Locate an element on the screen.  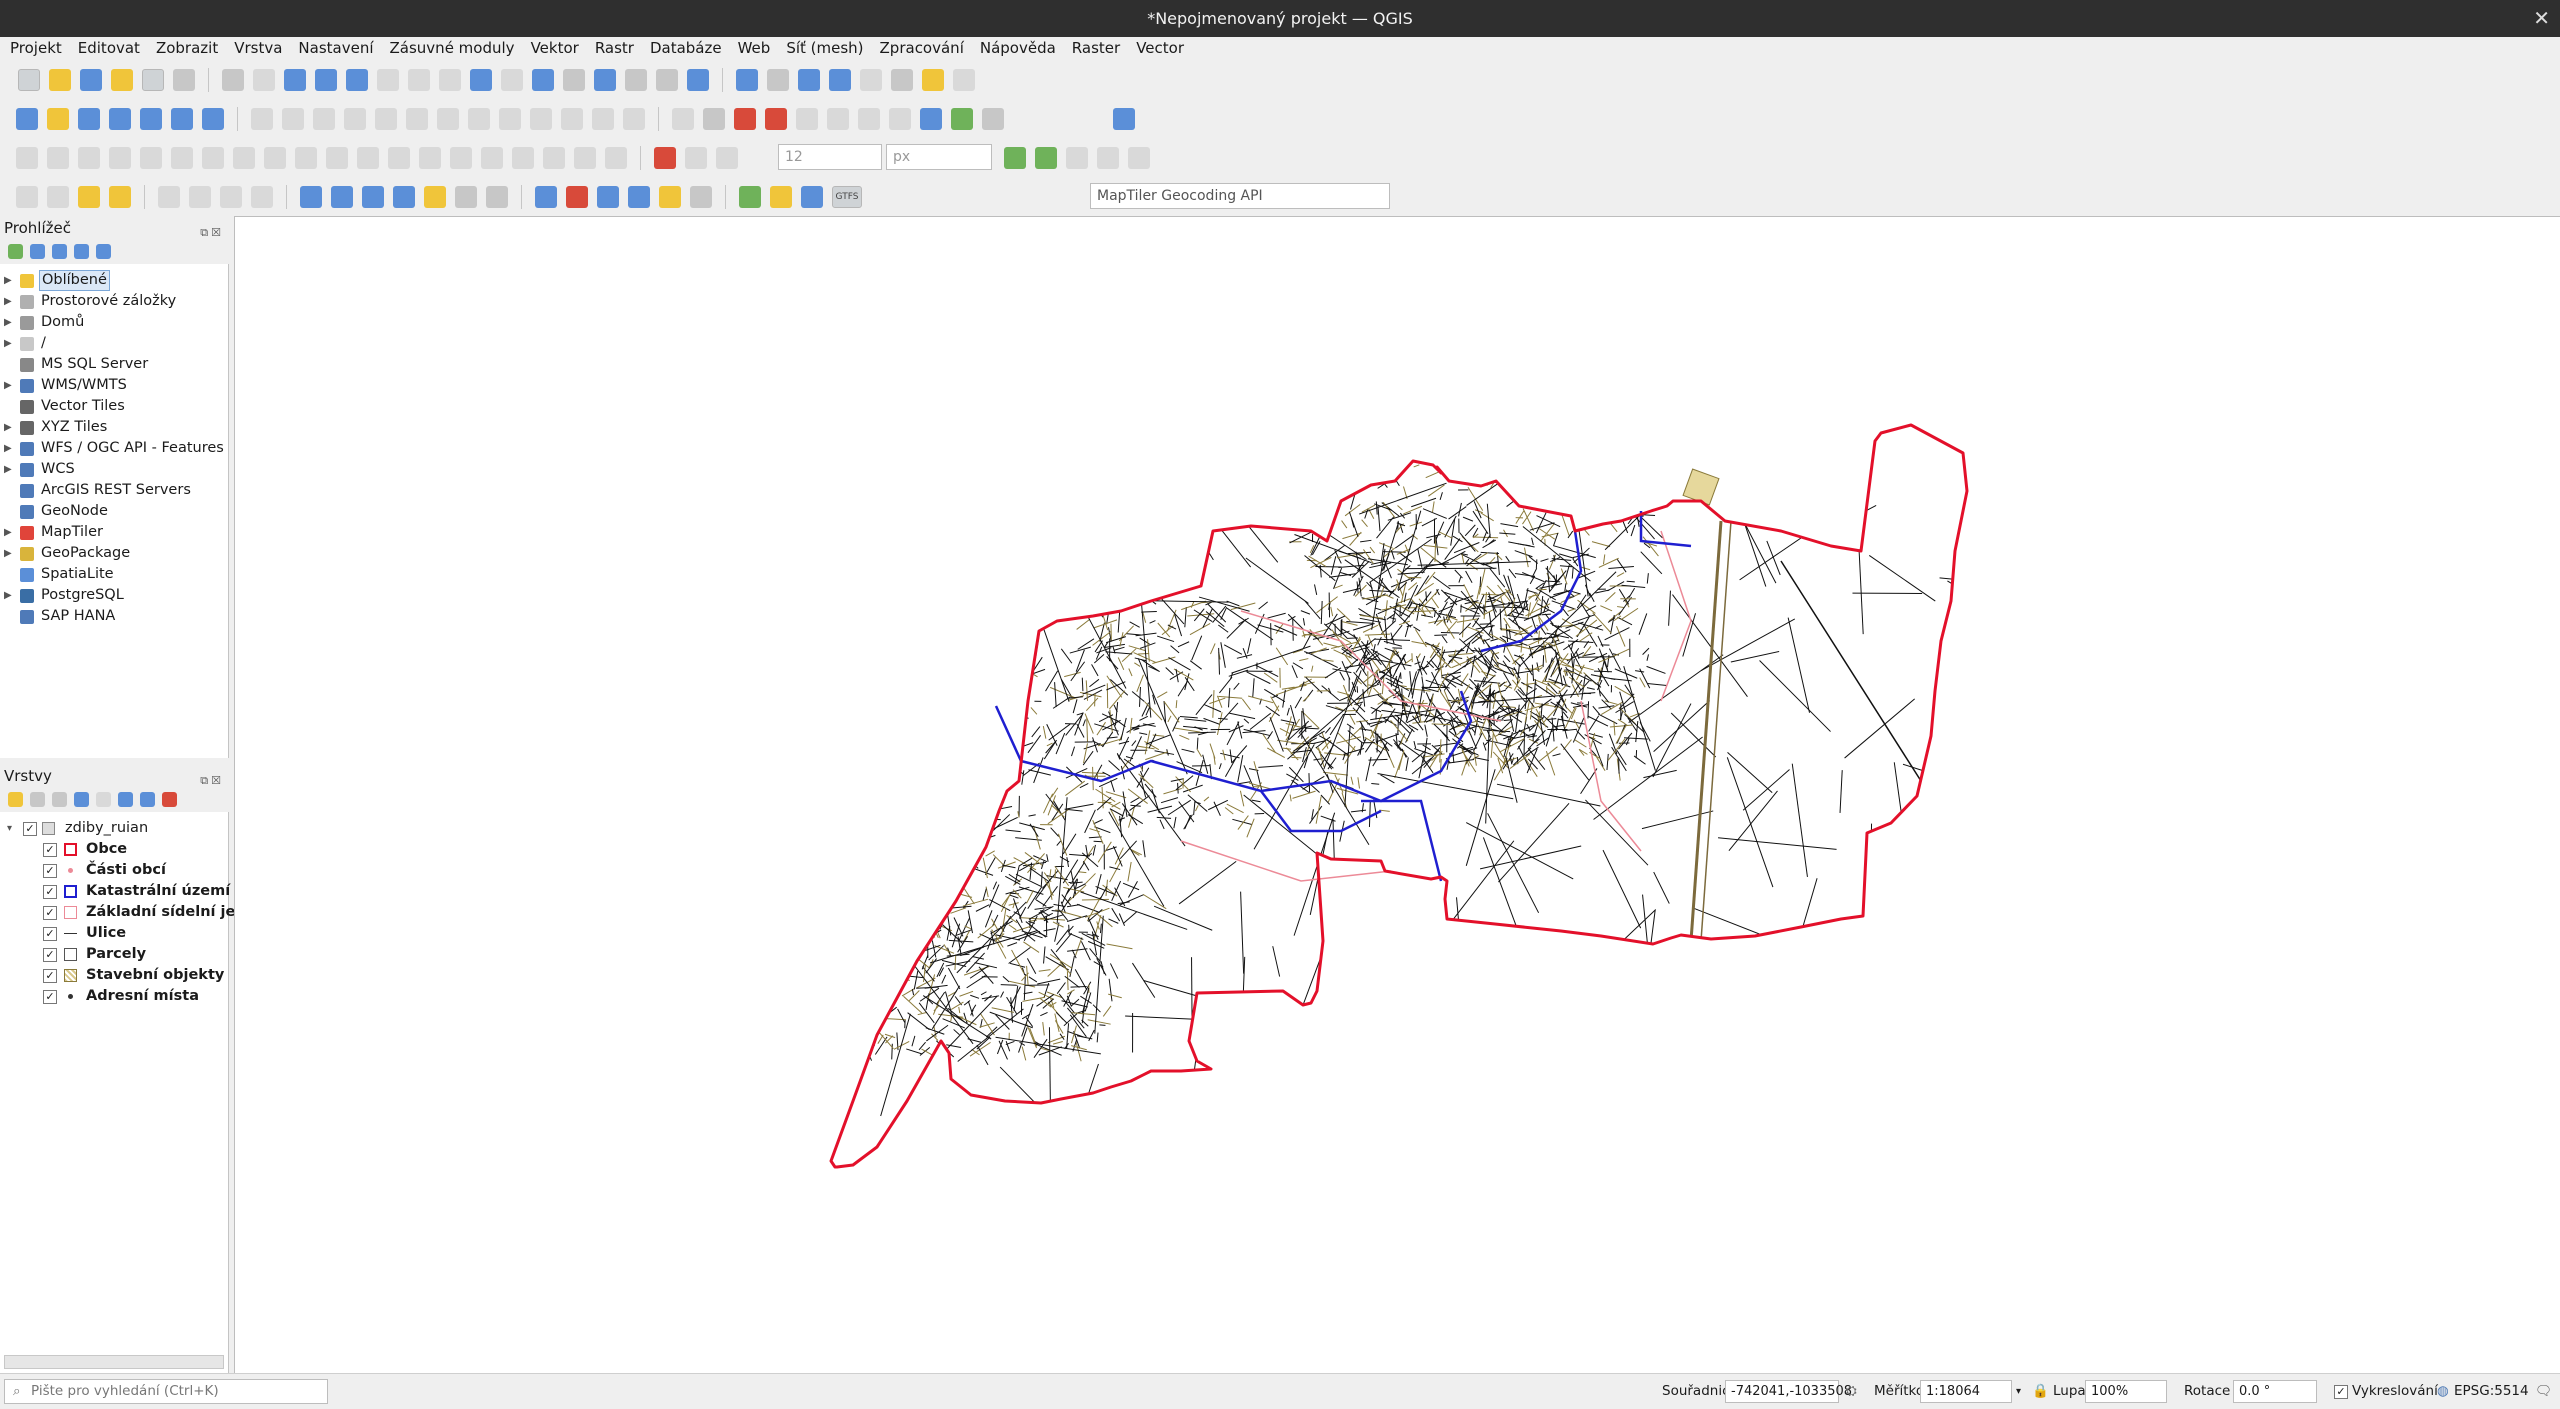
snapping-type-icon is located at coordinates (727, 158).